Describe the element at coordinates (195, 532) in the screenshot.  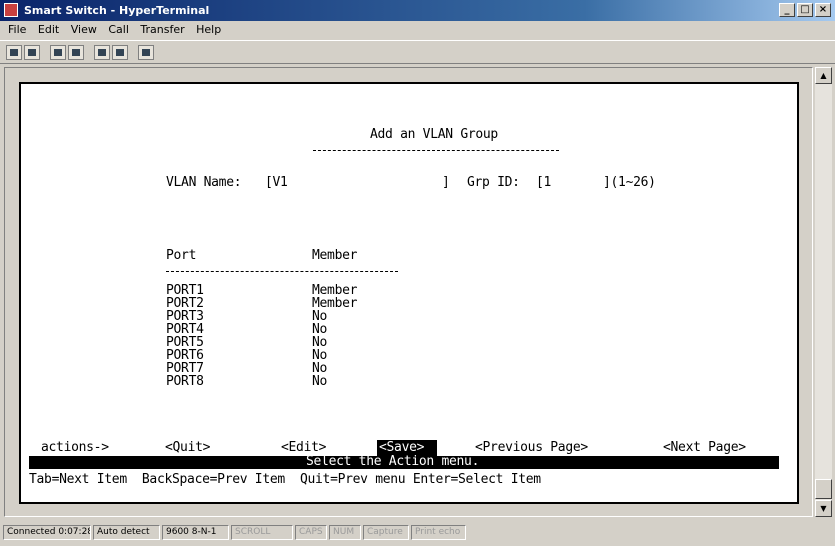
I see `status-port-settings: 9600 8-N-1` at that location.